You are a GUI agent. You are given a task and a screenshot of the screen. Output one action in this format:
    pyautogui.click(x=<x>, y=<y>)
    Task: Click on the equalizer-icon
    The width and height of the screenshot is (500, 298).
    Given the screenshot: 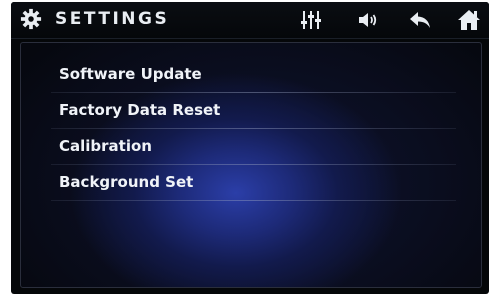 What is the action you would take?
    pyautogui.click(x=311, y=20)
    